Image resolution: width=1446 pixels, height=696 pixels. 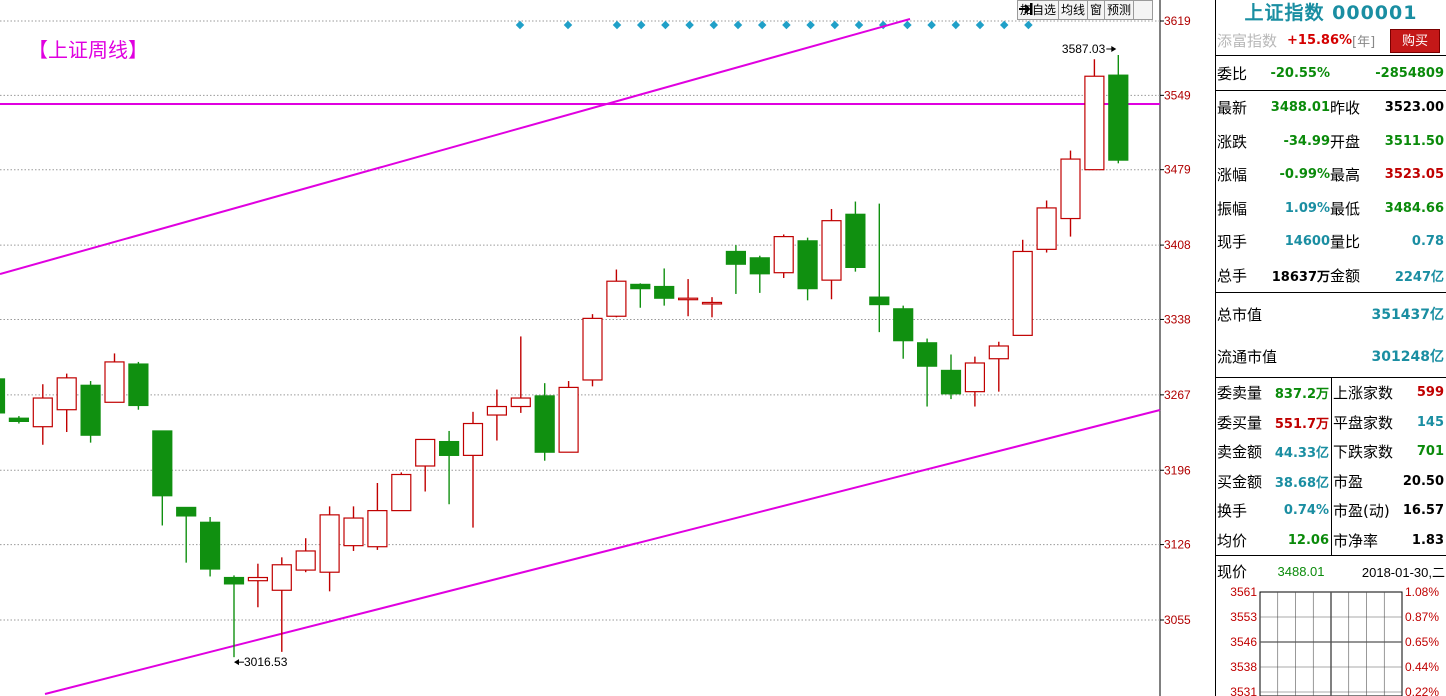 What do you see at coordinates (1177, 395) in the screenshot?
I see `price-tick-label: 3267` at bounding box center [1177, 395].